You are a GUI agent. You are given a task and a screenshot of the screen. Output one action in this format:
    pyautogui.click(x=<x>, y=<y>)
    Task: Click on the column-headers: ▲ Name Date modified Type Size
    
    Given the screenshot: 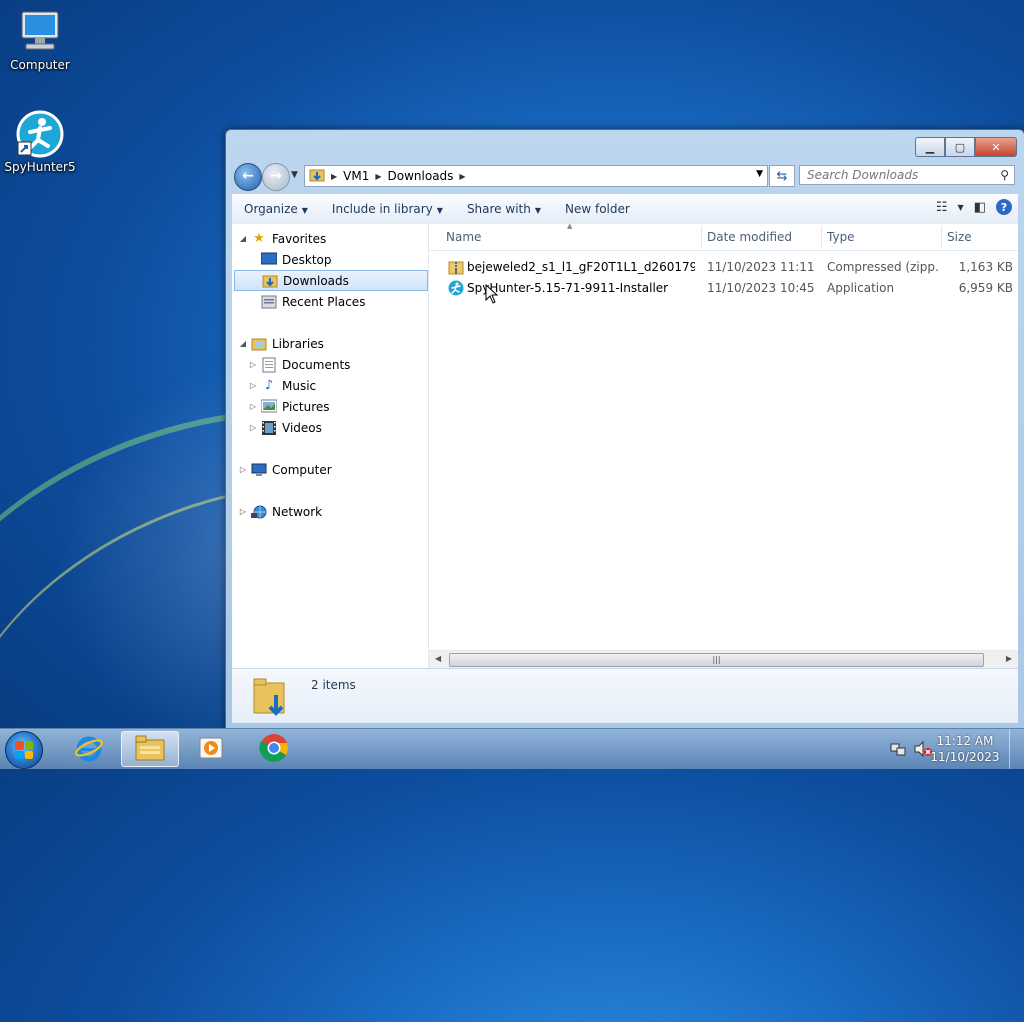 What is the action you would take?
    pyautogui.click(x=723, y=236)
    